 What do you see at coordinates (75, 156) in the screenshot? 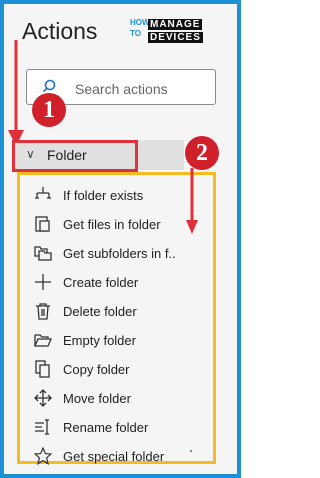
I see `folder-highlight-box` at bounding box center [75, 156].